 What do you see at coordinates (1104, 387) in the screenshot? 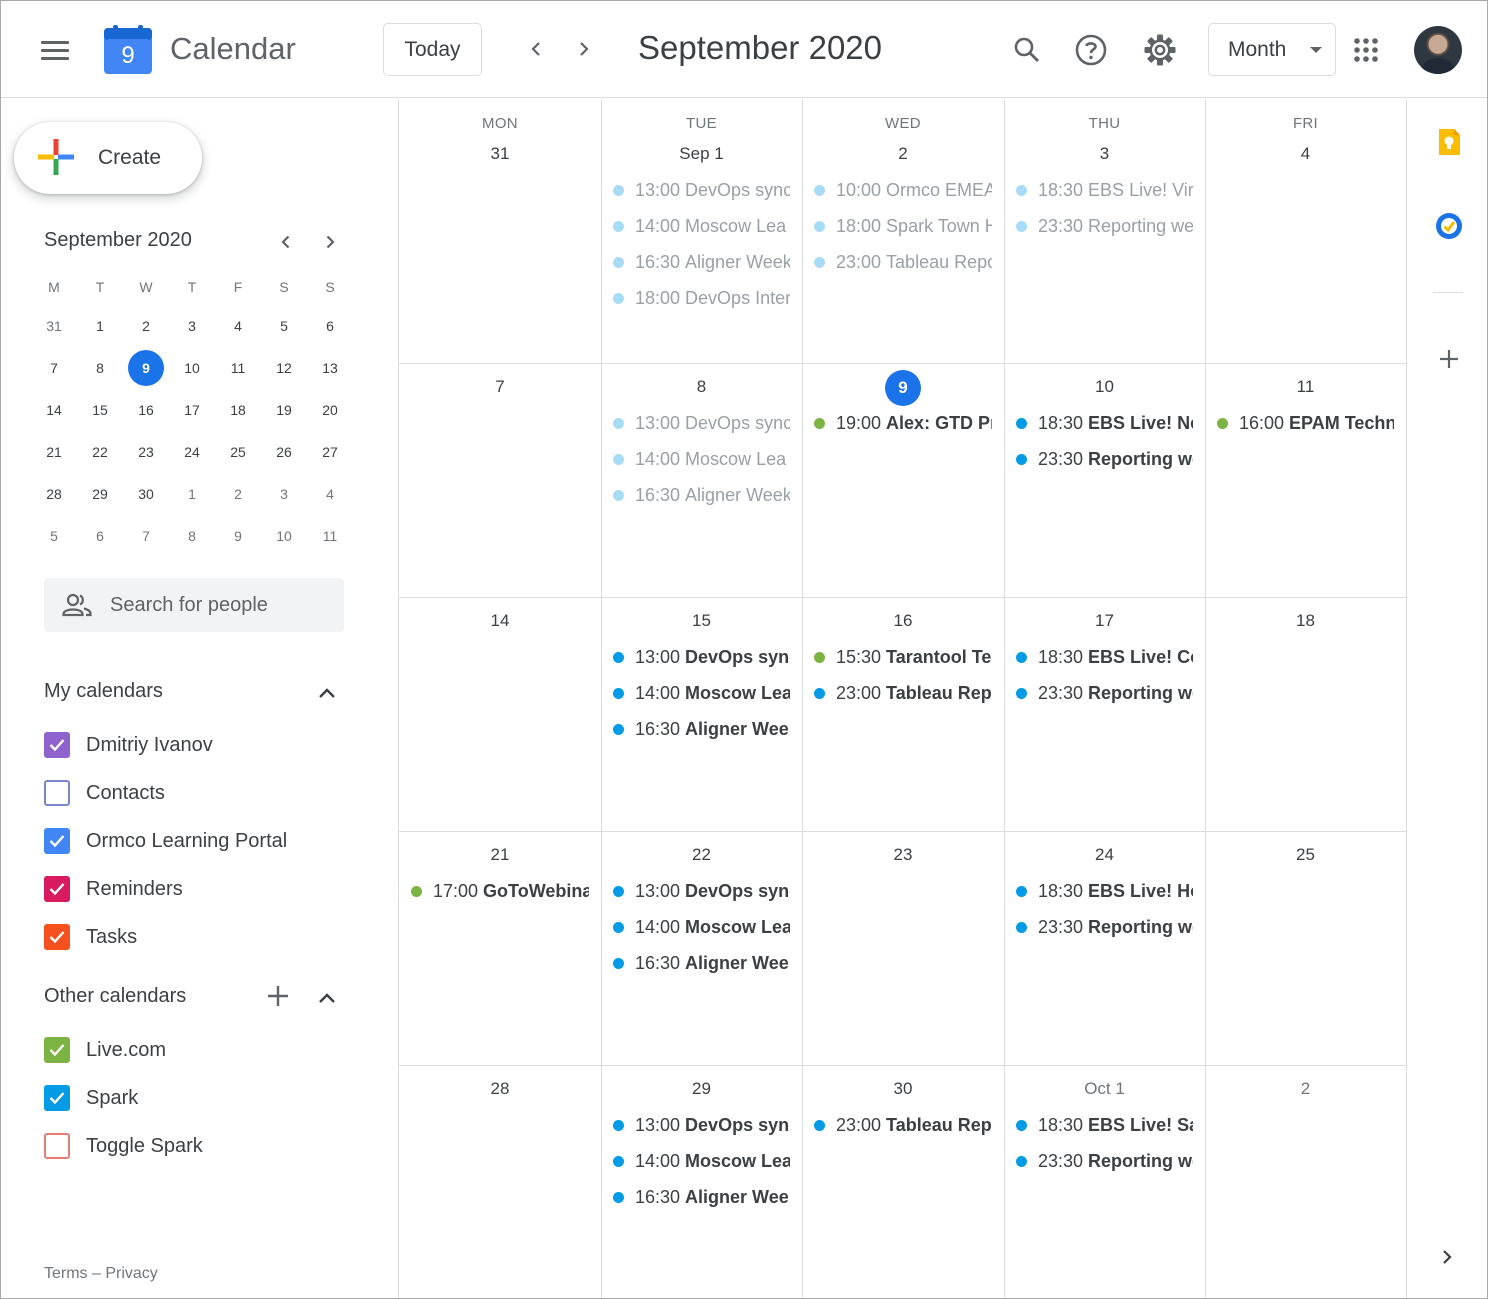
I see `date-number: 10` at bounding box center [1104, 387].